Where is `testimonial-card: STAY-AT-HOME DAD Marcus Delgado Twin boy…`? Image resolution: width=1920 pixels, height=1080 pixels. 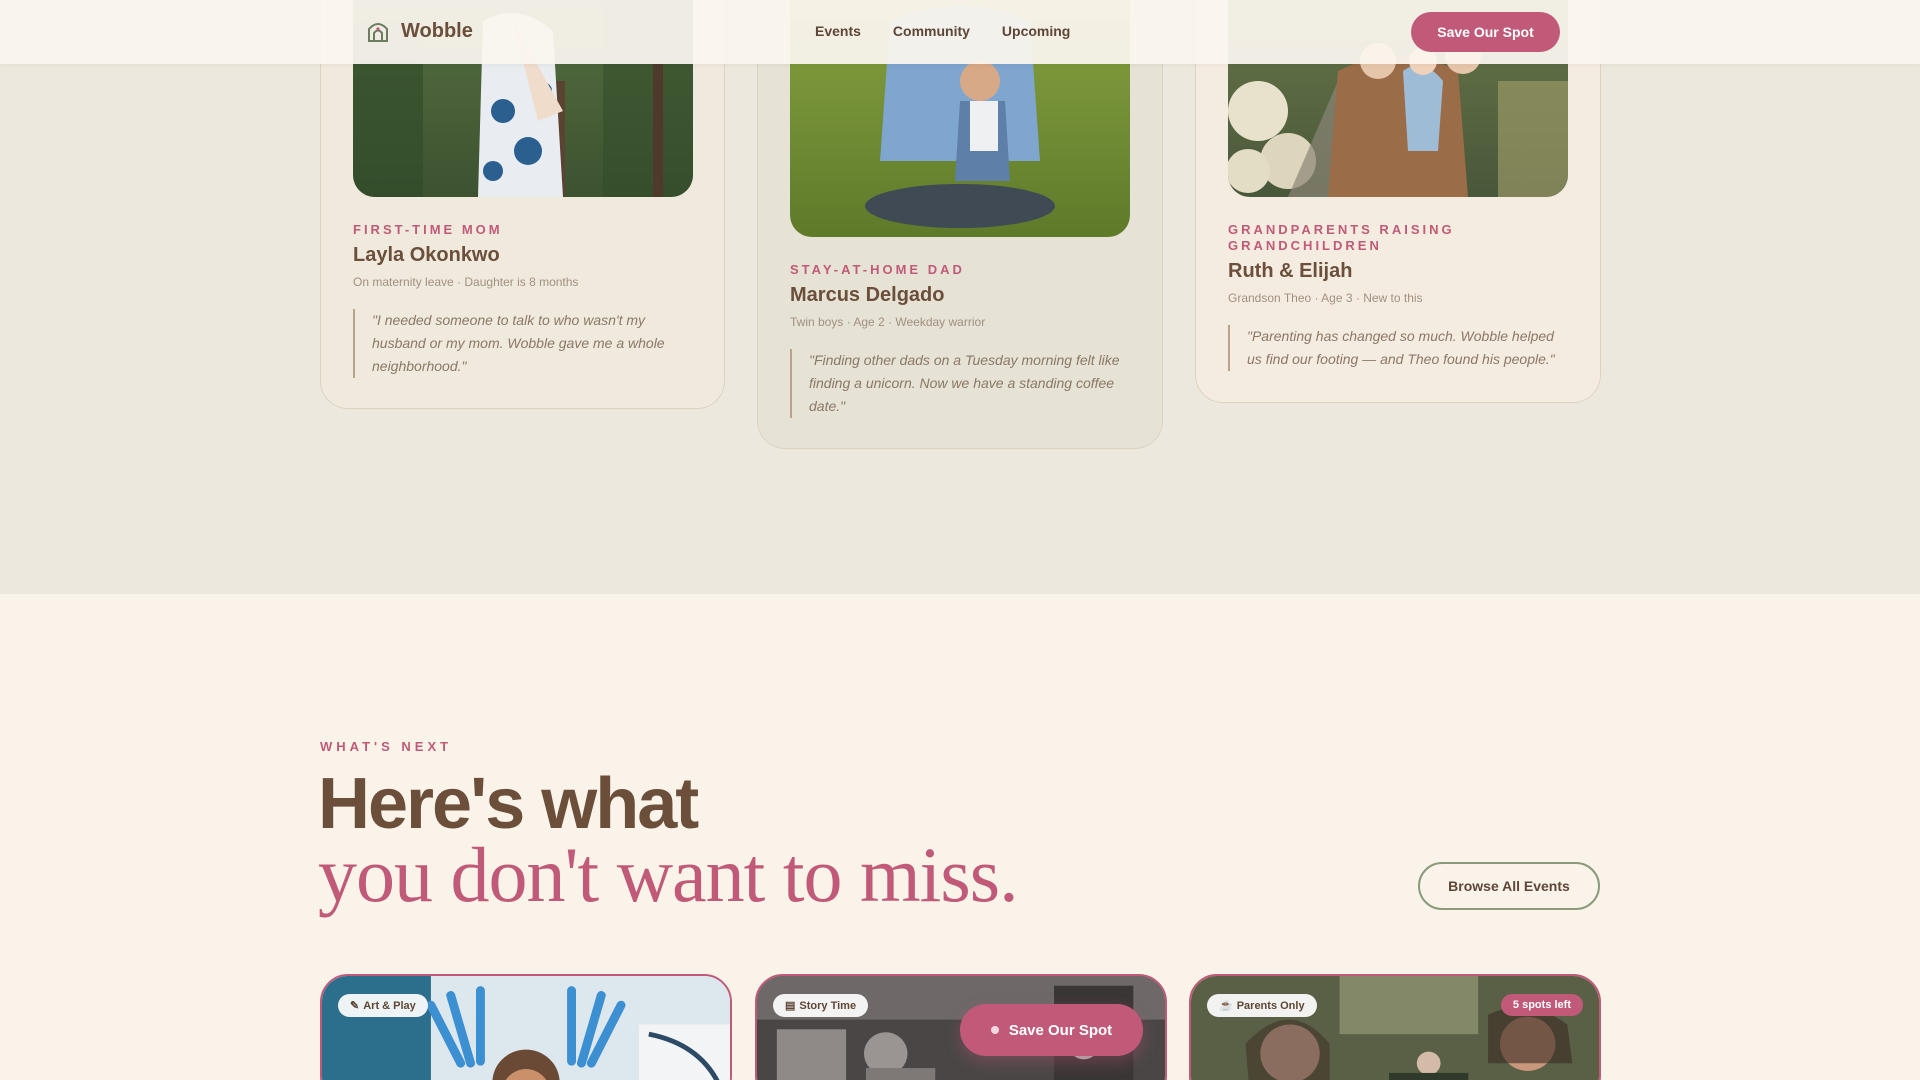 testimonial-card: STAY-AT-HOME DAD Marcus Delgado Twin boy… is located at coordinates (960, 224).